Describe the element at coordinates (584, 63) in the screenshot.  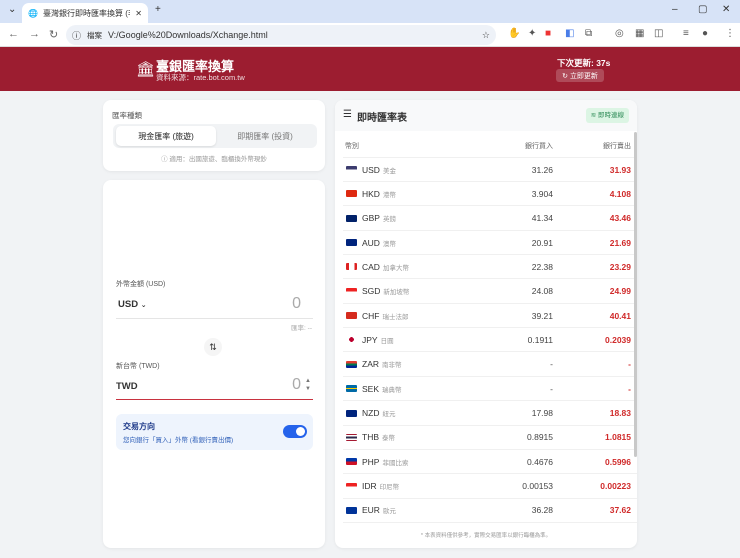
I see `next-update-countdown: 下次更新: 37s` at that location.